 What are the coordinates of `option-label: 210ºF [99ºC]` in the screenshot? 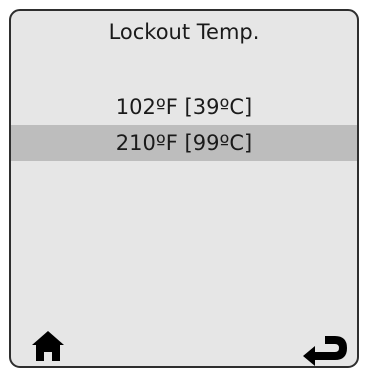 It's located at (184, 143).